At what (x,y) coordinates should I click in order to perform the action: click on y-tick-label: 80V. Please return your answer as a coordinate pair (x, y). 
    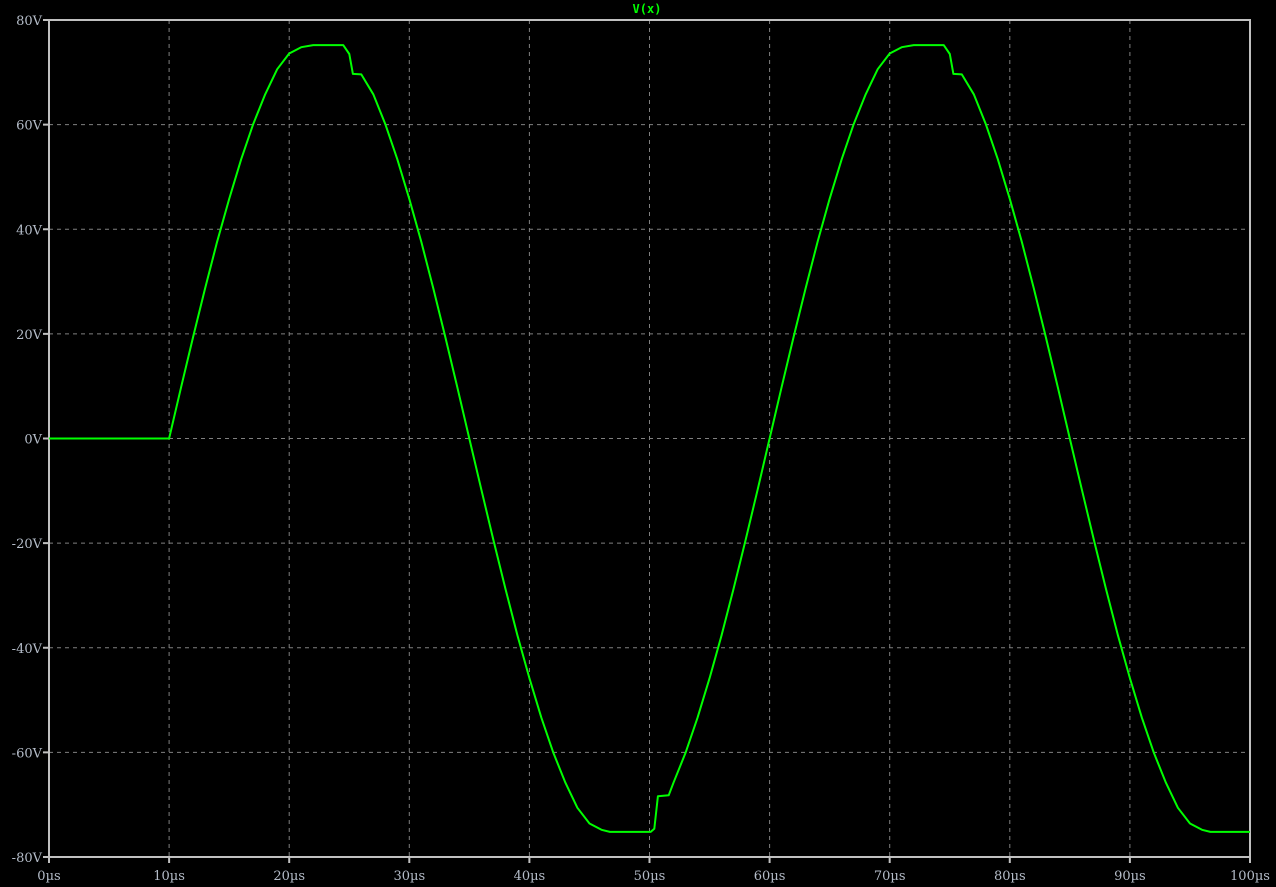
    Looking at the image, I should click on (29, 21).